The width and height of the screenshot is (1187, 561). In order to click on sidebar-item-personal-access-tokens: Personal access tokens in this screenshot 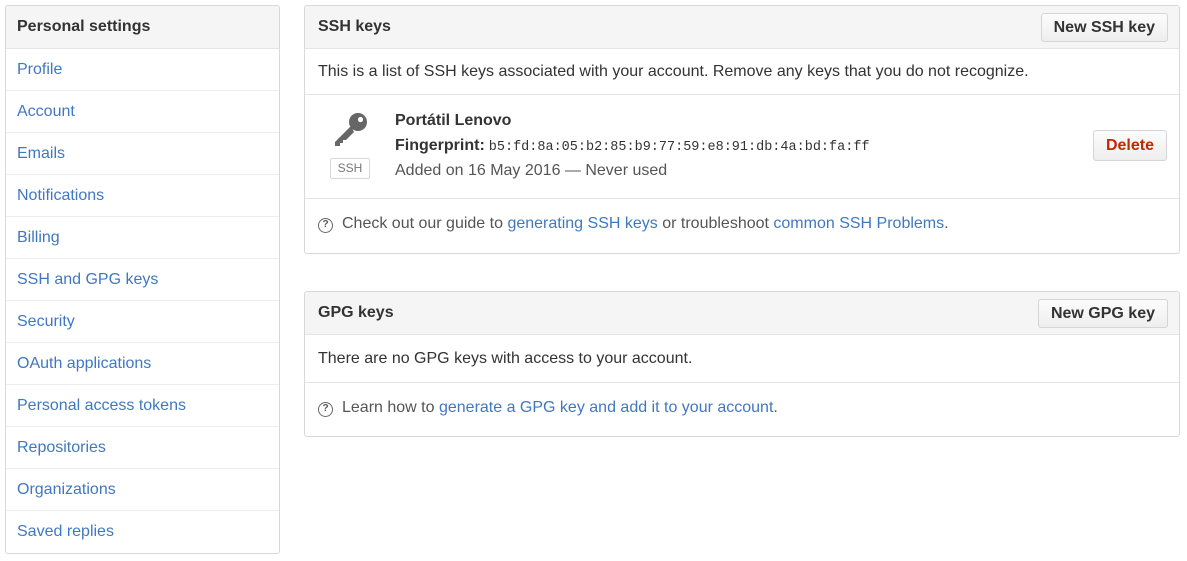, I will do `click(142, 406)`.